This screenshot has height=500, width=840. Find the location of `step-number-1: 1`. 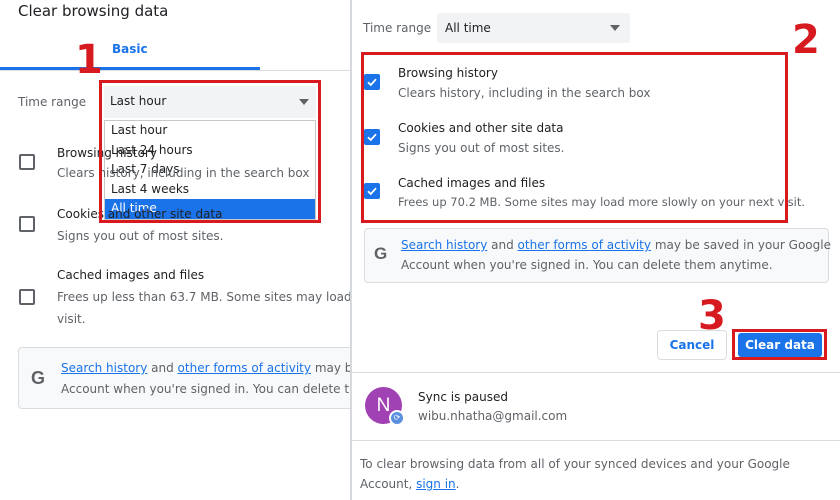

step-number-1: 1 is located at coordinates (89, 60).